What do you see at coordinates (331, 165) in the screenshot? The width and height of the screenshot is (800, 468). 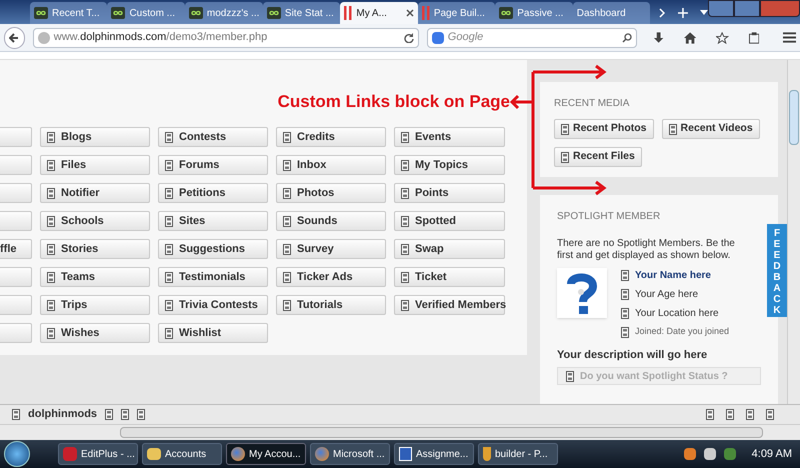 I see `link-button: Inbox` at bounding box center [331, 165].